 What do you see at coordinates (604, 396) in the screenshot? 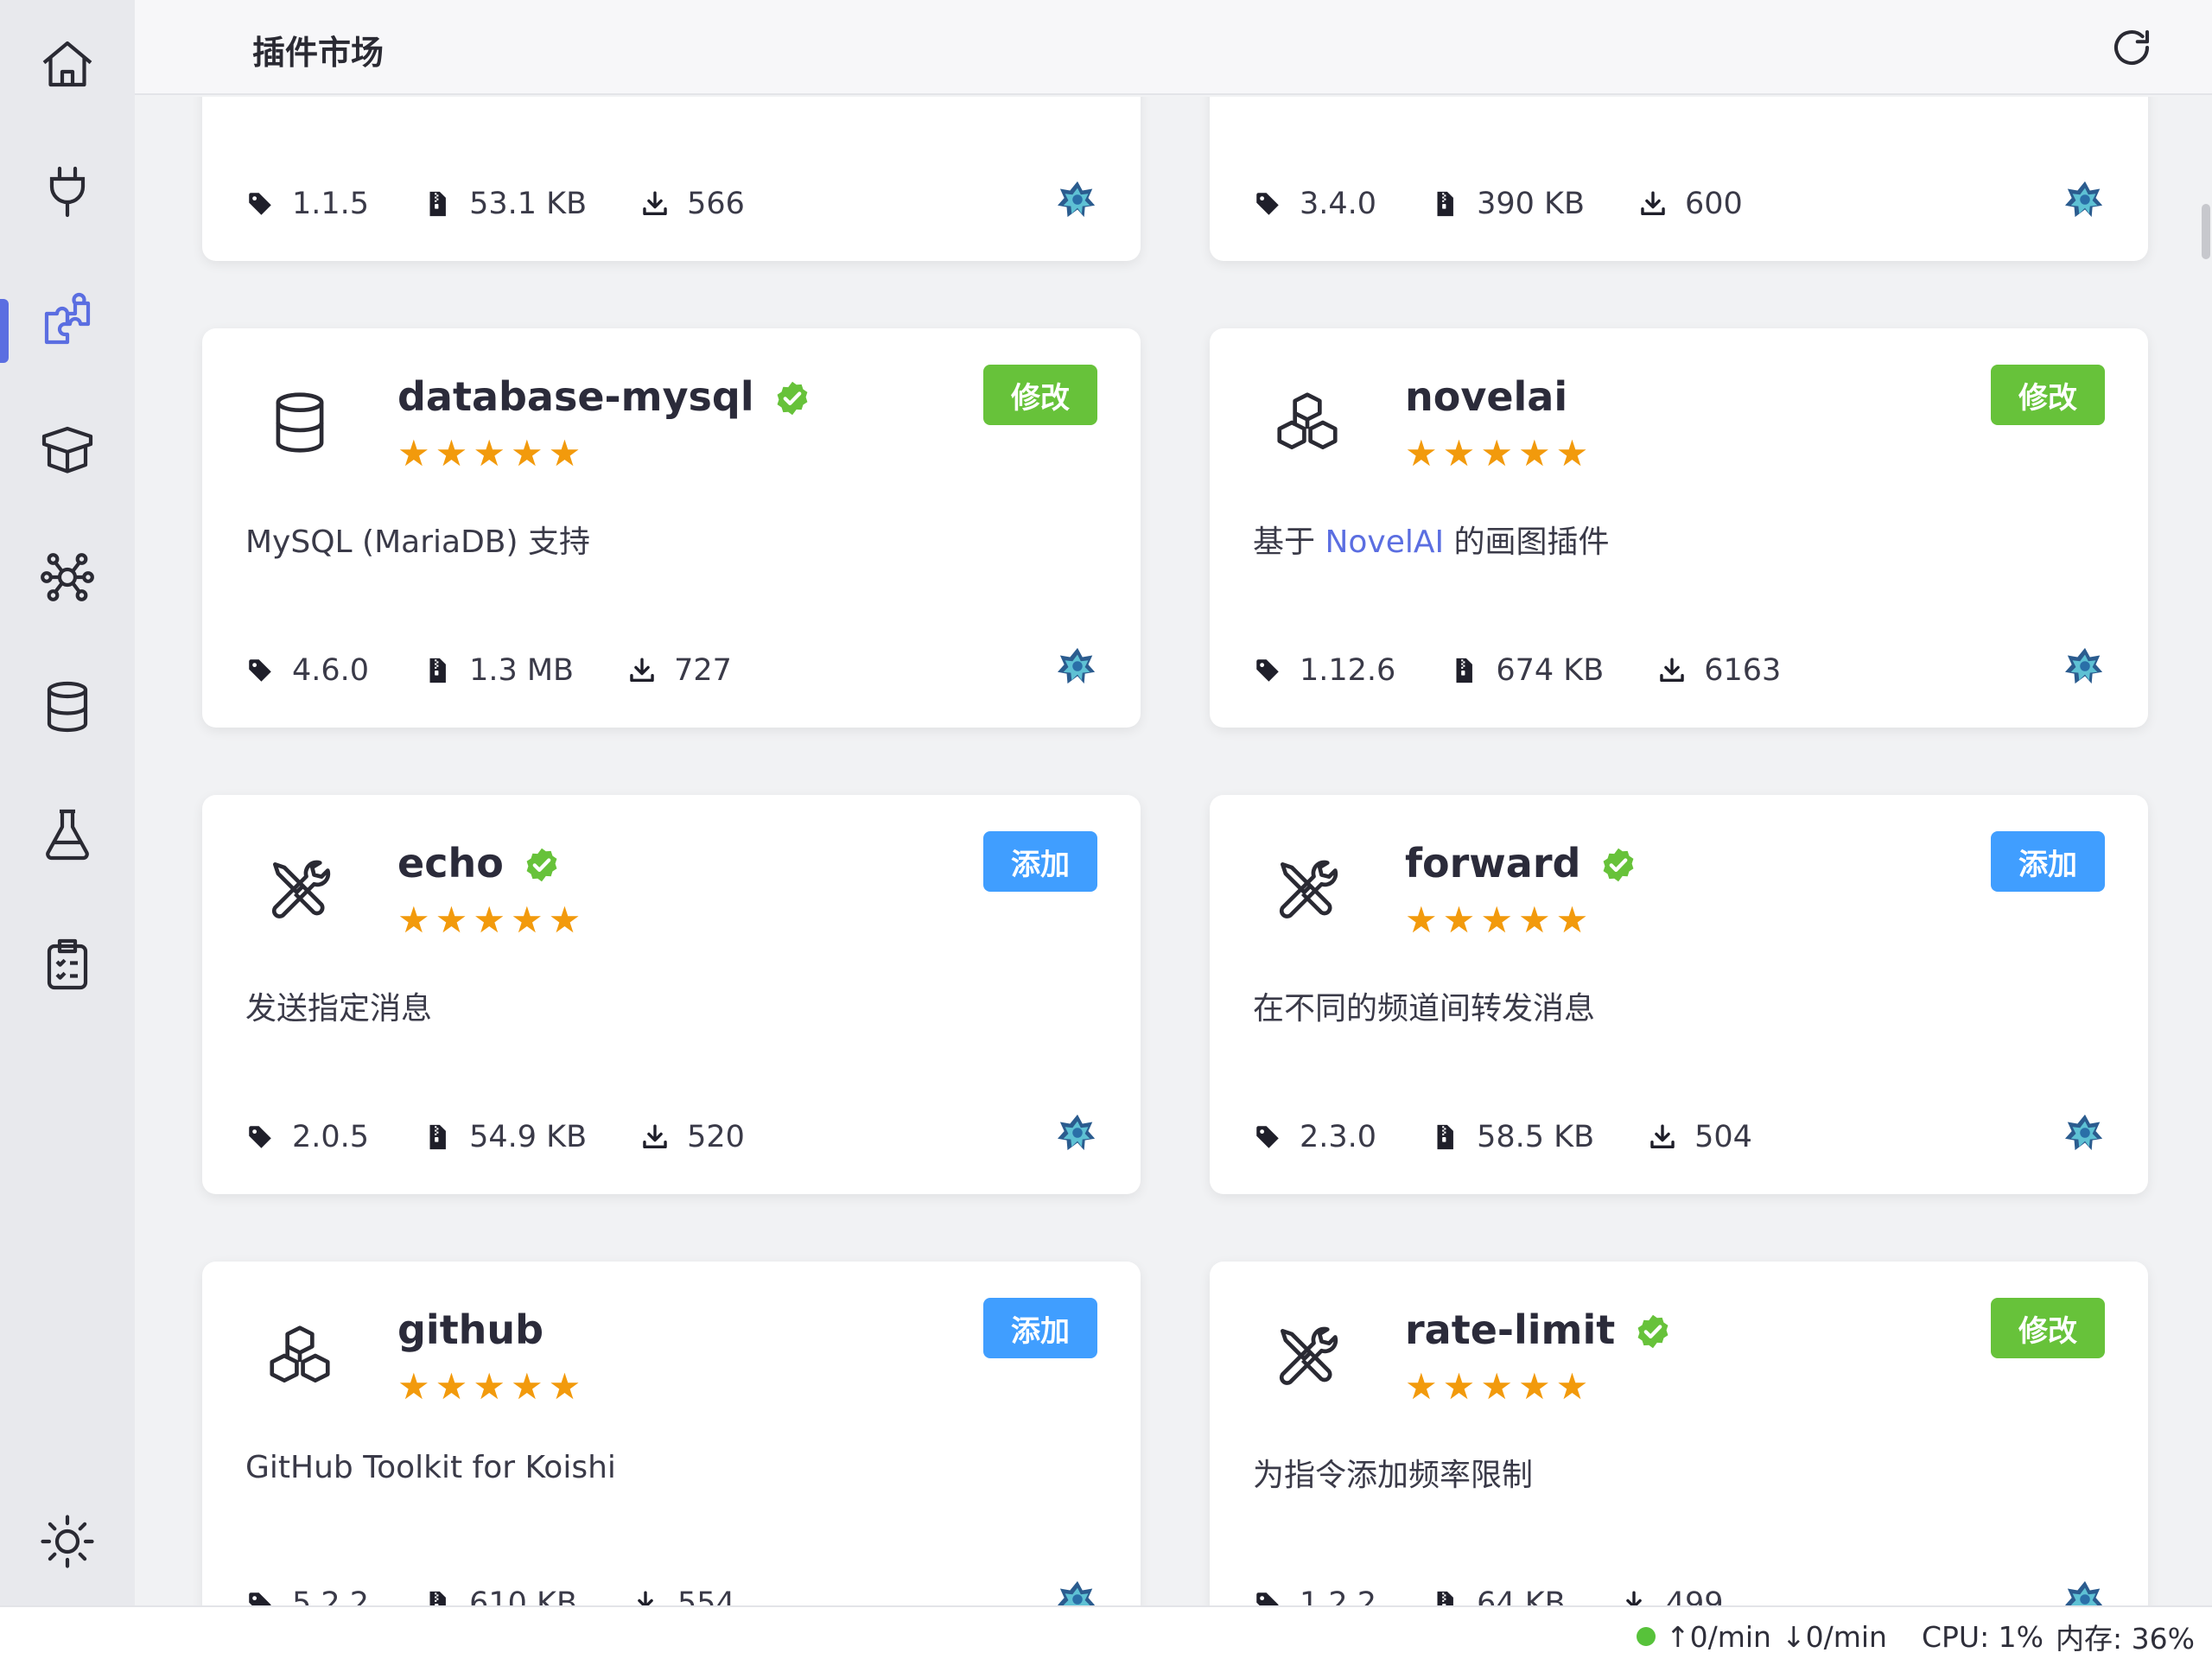
I see `plugin-name: database-mysql` at bounding box center [604, 396].